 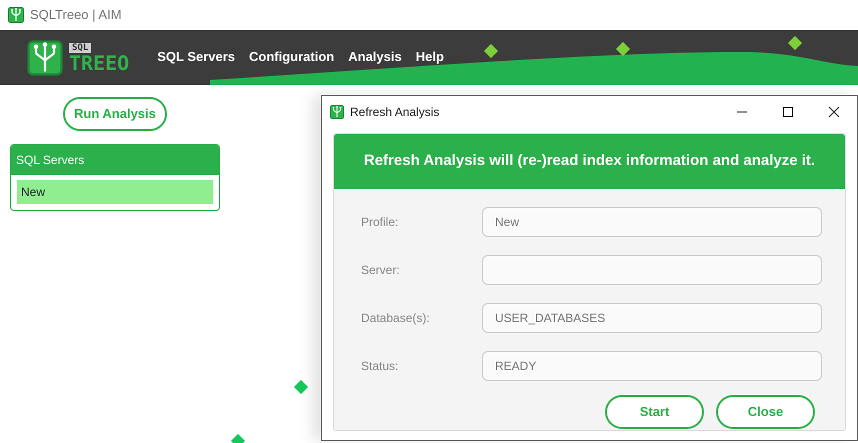 I want to click on field-label: Database(s):, so click(x=395, y=318).